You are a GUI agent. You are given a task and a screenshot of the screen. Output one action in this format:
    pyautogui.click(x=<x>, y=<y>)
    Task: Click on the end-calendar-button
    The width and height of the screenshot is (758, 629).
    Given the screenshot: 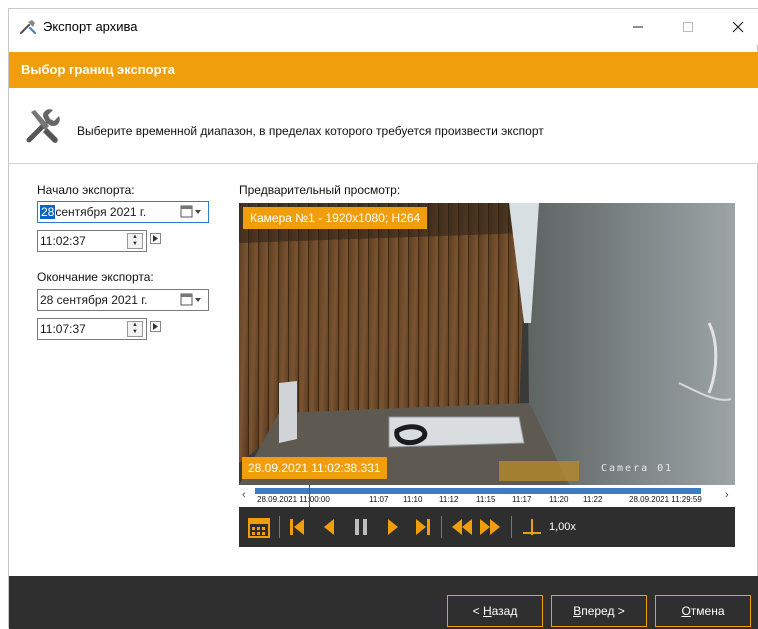 What is the action you would take?
    pyautogui.click(x=191, y=300)
    